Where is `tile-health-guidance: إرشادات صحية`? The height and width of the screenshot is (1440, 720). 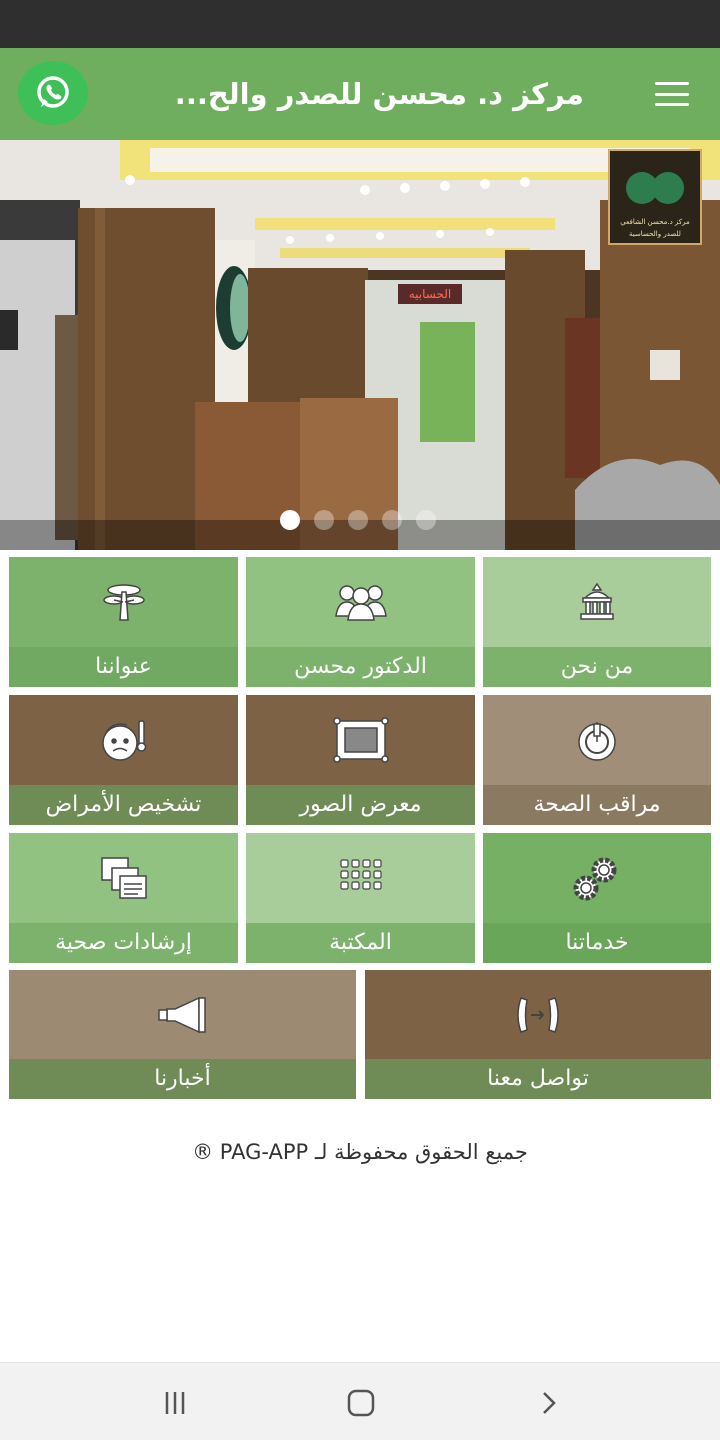
tile-health-guidance: إرشادات صحية is located at coordinates (123, 898).